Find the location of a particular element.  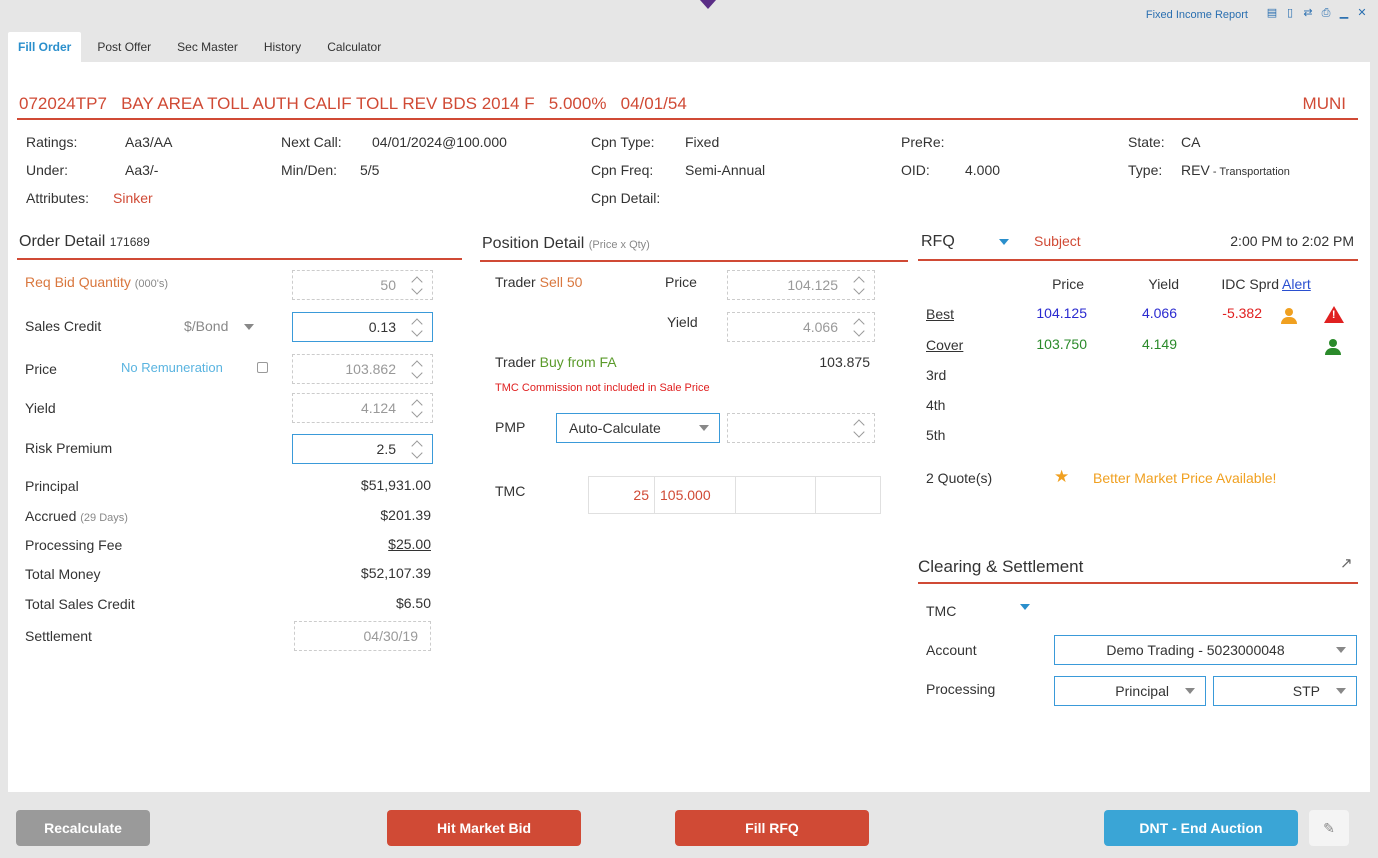

rfq-col-alert: Alert is located at coordinates (1296, 284).